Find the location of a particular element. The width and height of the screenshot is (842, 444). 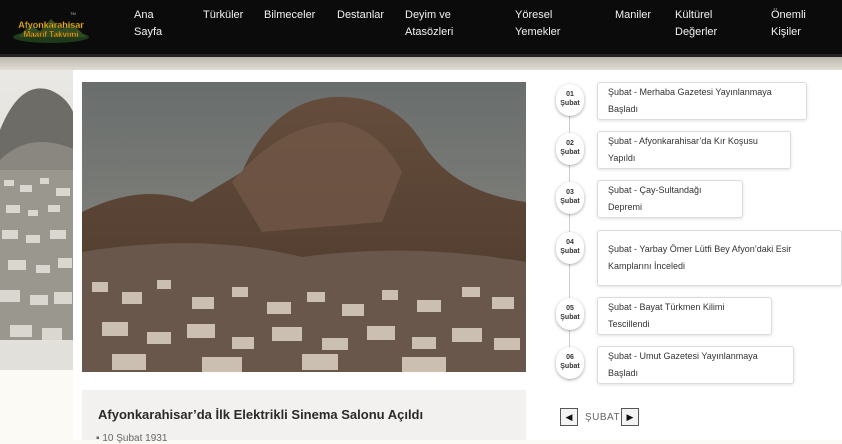

svg-text: Afyonkarahisar is located at coordinates (51, 25).